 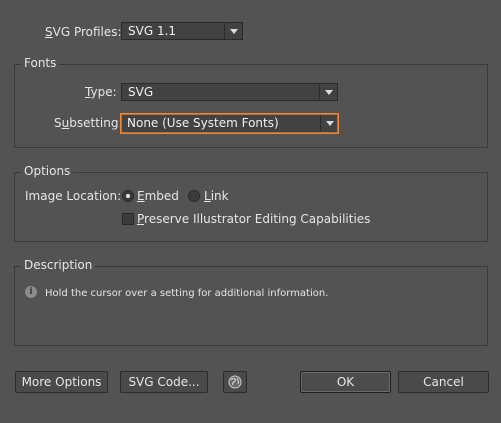 What do you see at coordinates (203, 123) in the screenshot?
I see `subsetting-value: None (Use System Fonts)` at bounding box center [203, 123].